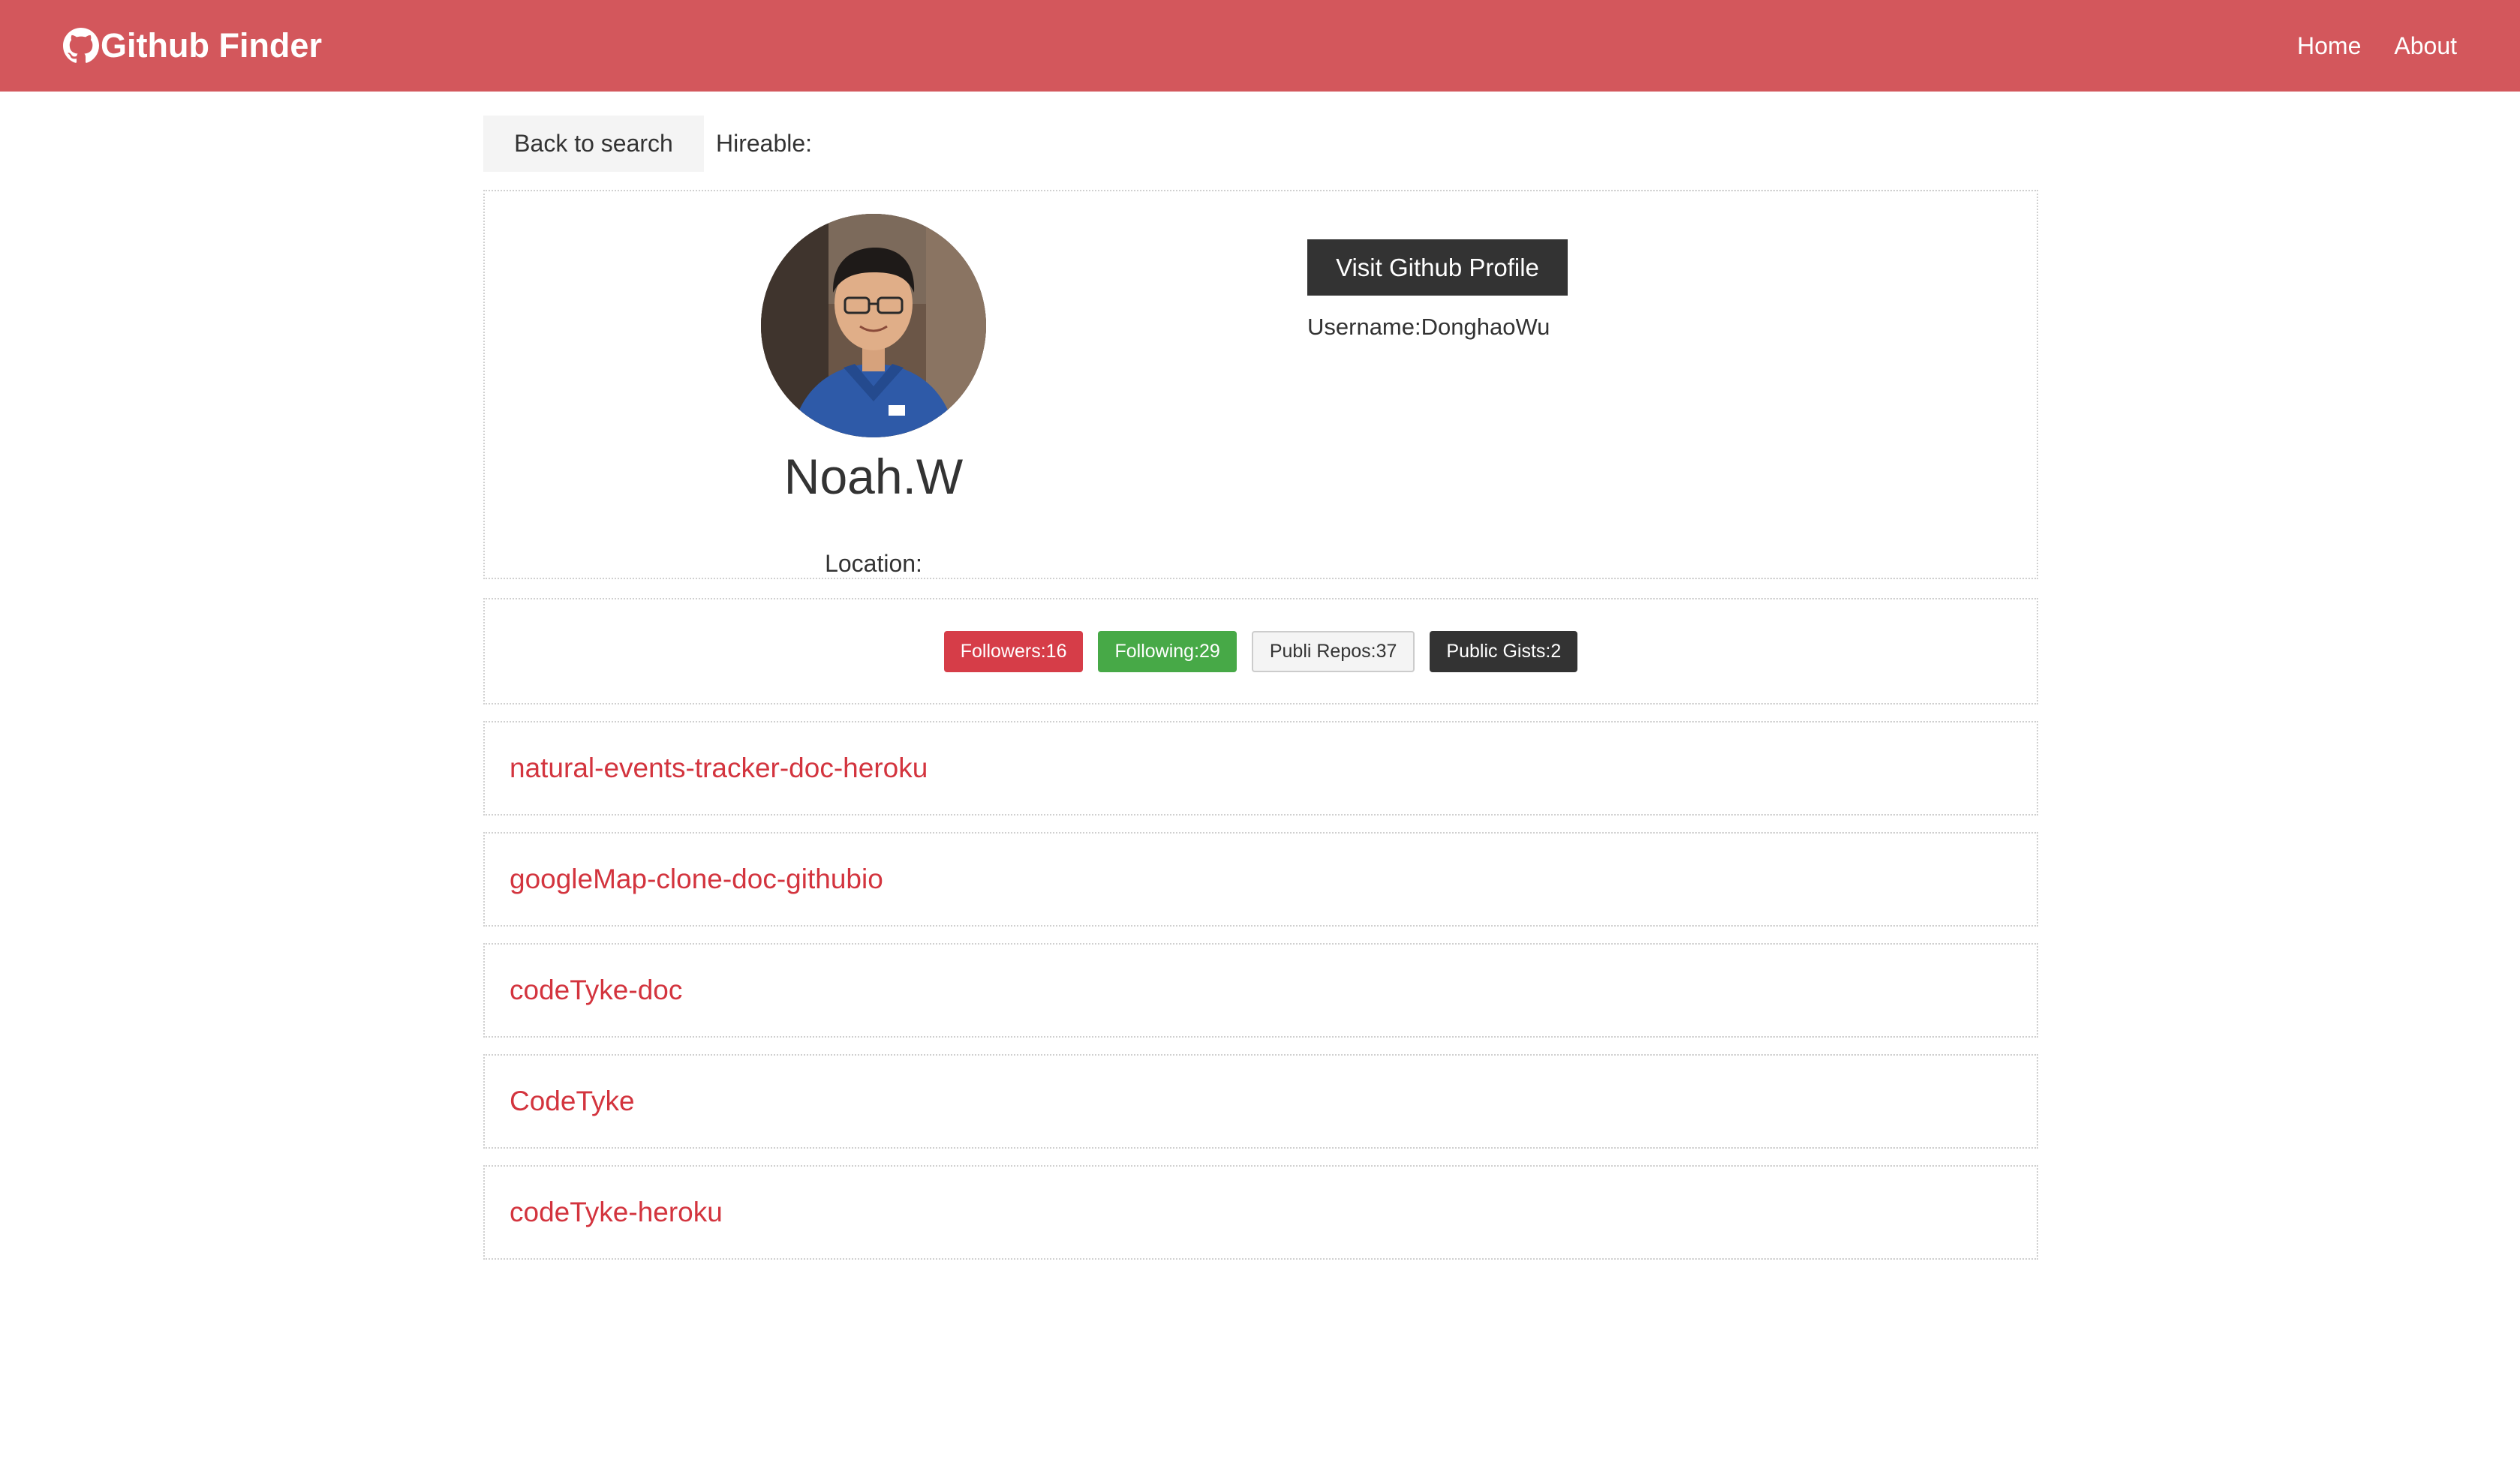 Image resolution: width=2520 pixels, height=1457 pixels. Describe the element at coordinates (1260, 880) in the screenshot. I see `repo-item: googleMap-clone-doc-githubio` at that location.